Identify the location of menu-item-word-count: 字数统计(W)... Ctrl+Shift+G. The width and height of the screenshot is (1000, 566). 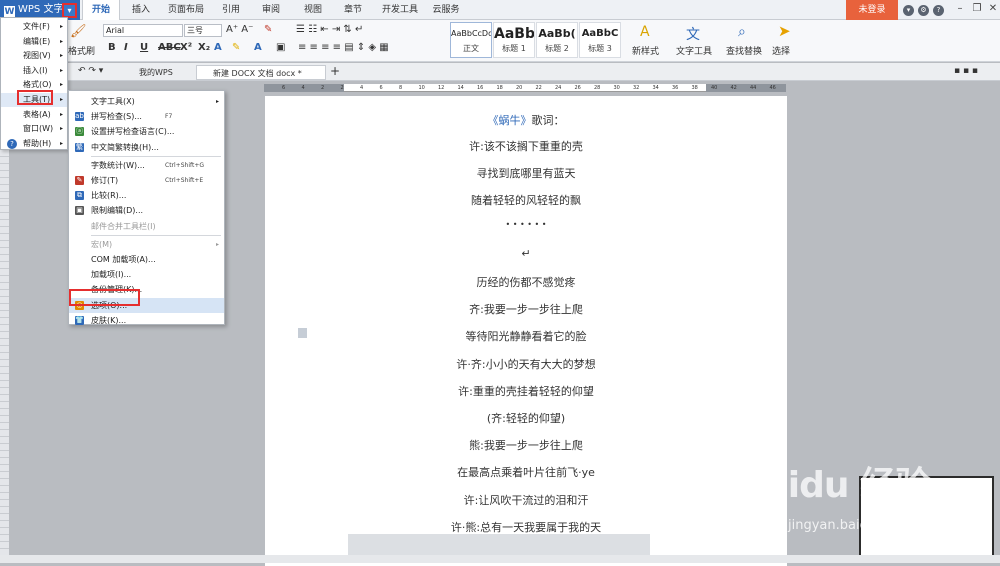
(146, 165).